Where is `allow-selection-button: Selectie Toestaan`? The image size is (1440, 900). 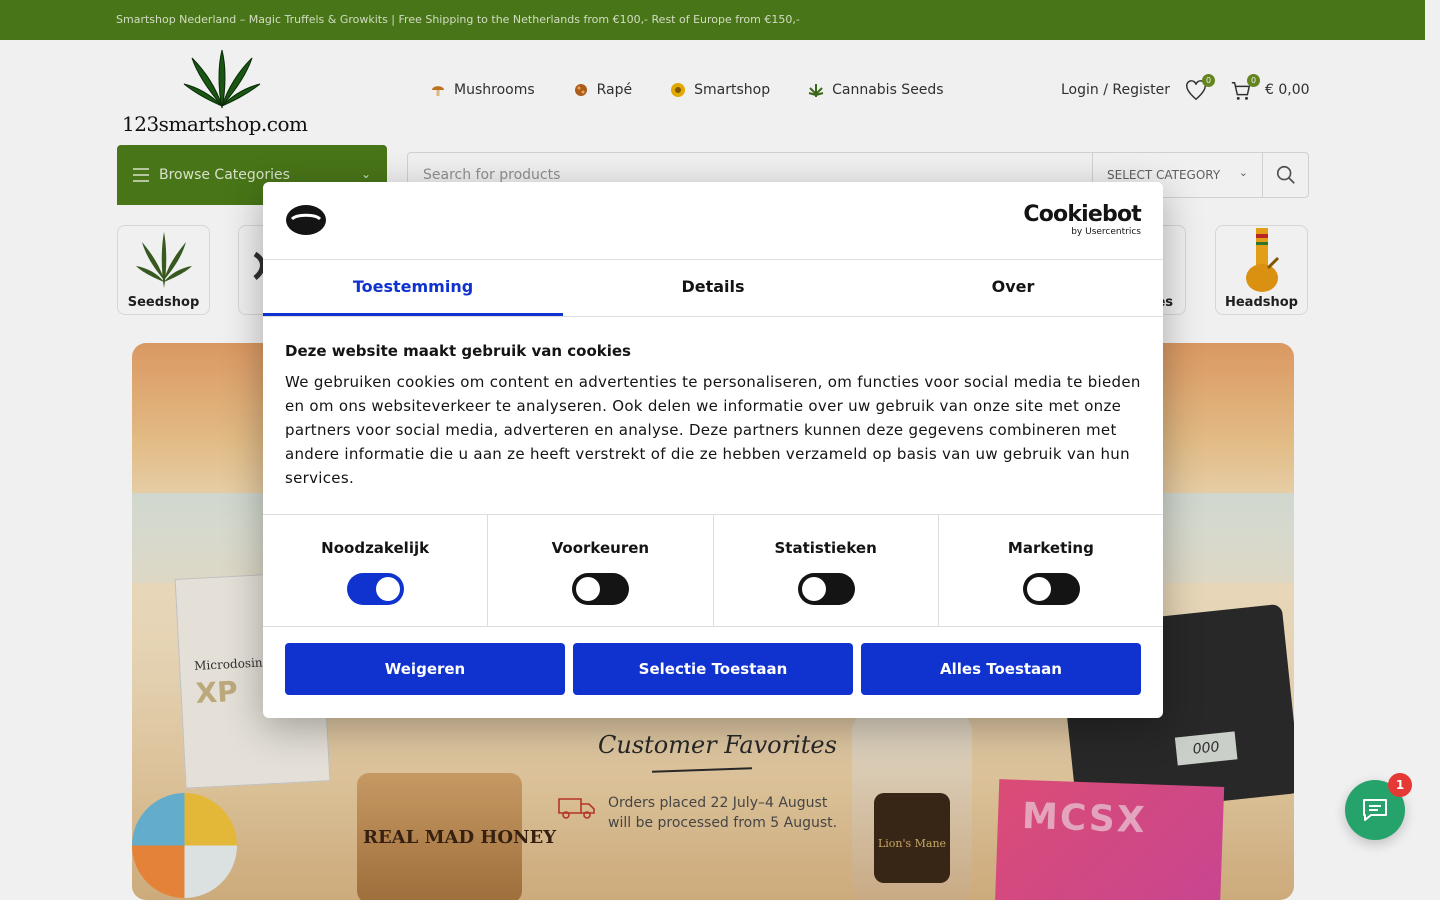 allow-selection-button: Selectie Toestaan is located at coordinates (713, 669).